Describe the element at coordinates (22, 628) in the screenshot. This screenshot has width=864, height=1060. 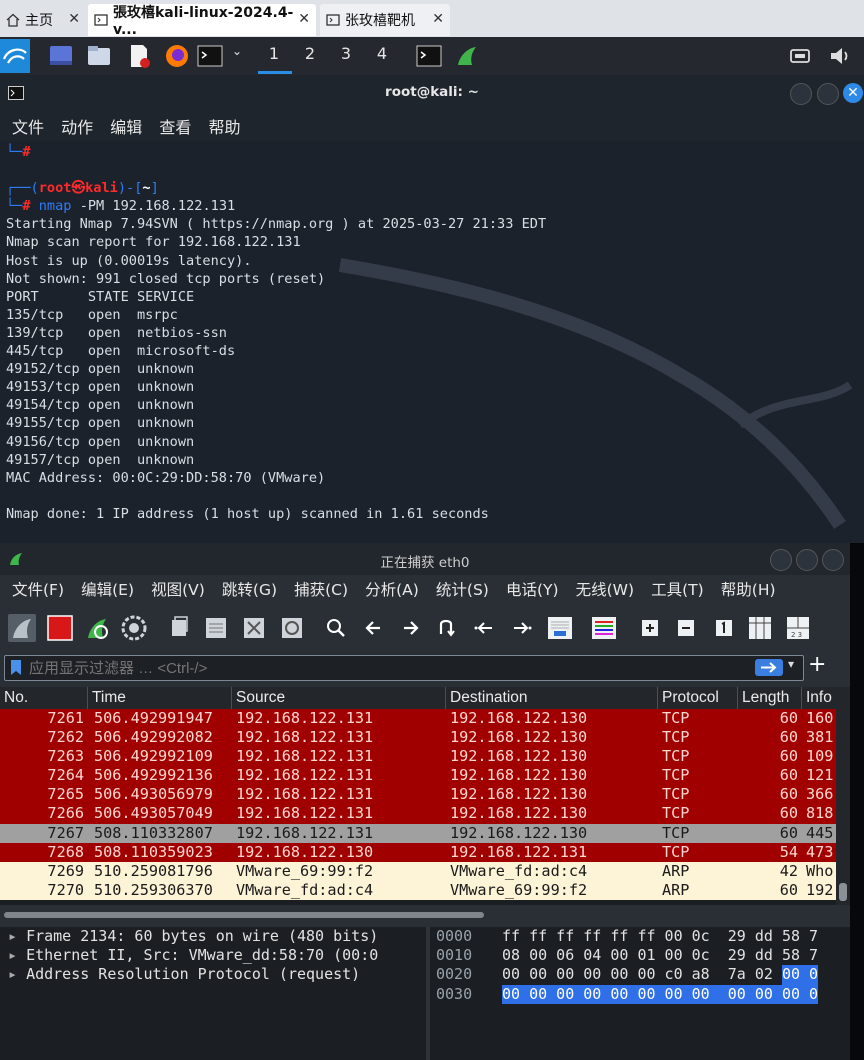
I see `shark-fin-start-icon` at that location.